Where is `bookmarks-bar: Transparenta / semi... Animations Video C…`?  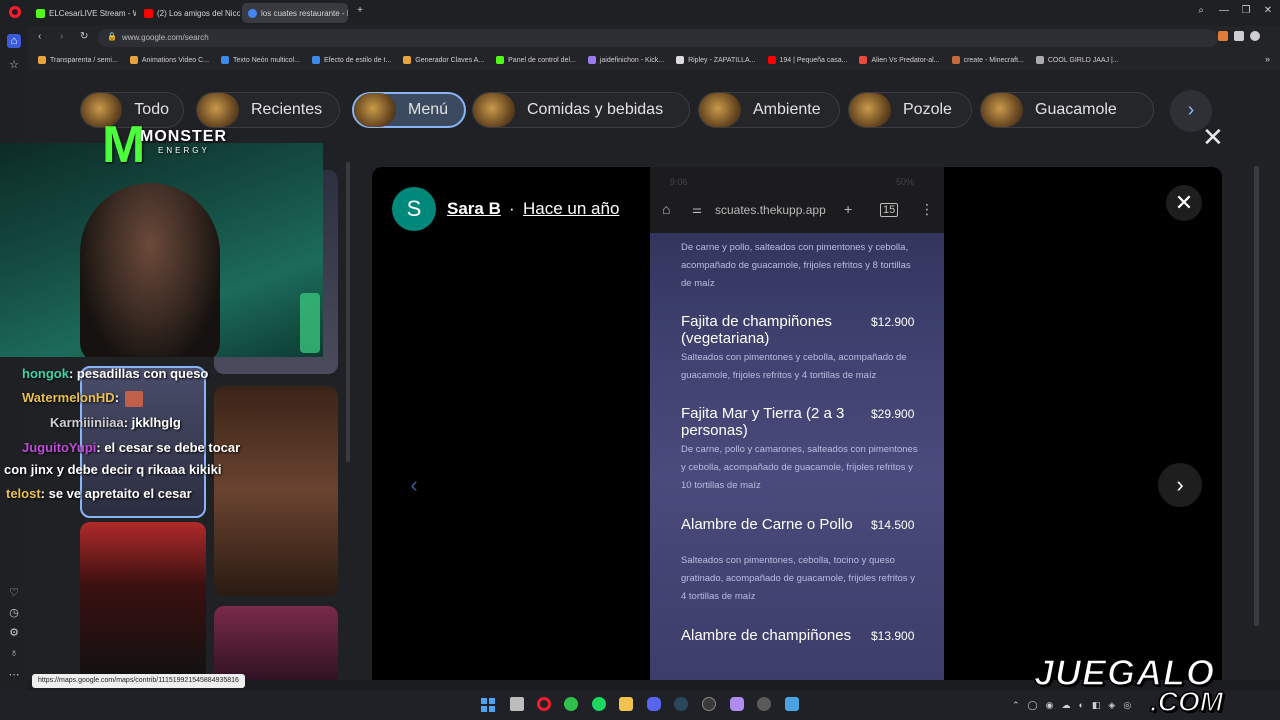 bookmarks-bar: Transparenta / semi... Animations Video C… is located at coordinates (654, 60).